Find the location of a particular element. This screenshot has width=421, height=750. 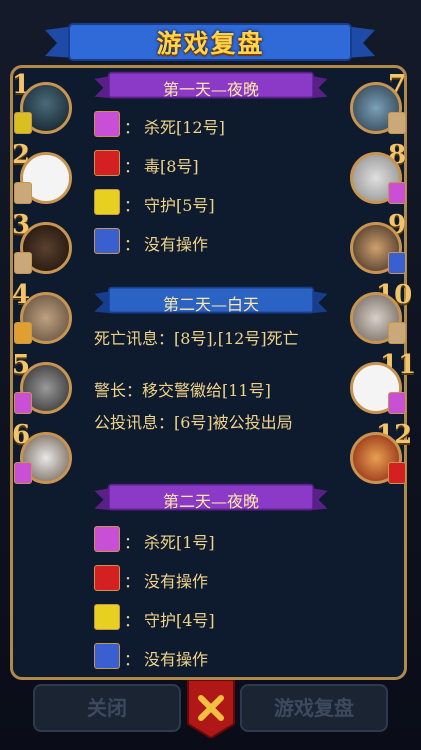

action-text: 杀死[1号] is located at coordinates (179, 542).